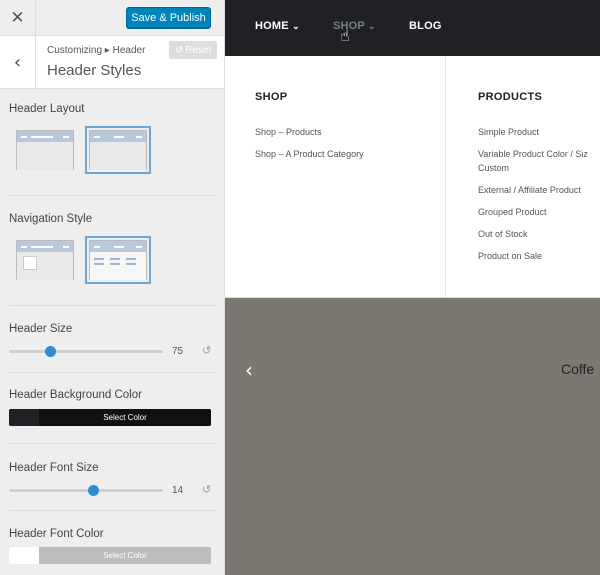 The width and height of the screenshot is (600, 575). What do you see at coordinates (198, 50) in the screenshot?
I see `reset-label: Reset` at bounding box center [198, 50].